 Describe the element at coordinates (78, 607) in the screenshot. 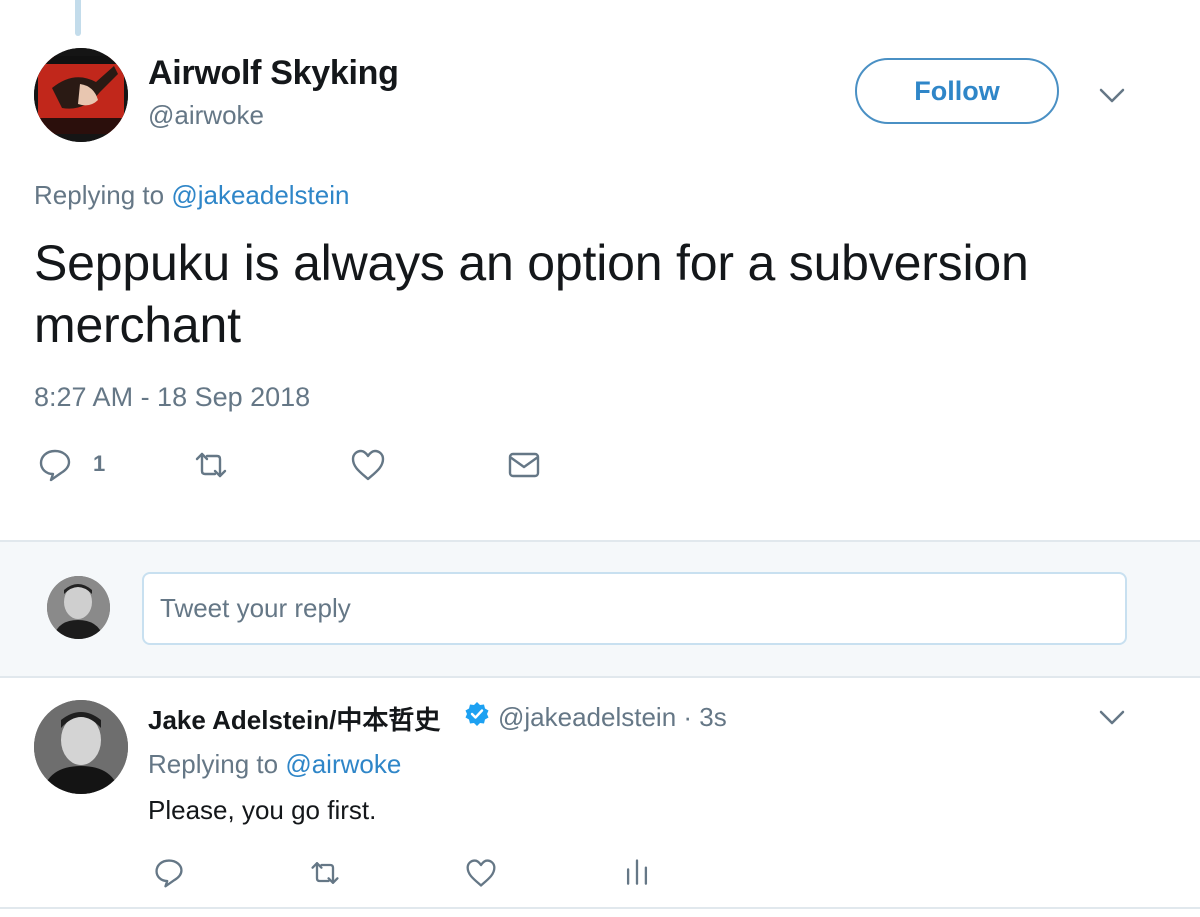

I see `user-avatar` at that location.